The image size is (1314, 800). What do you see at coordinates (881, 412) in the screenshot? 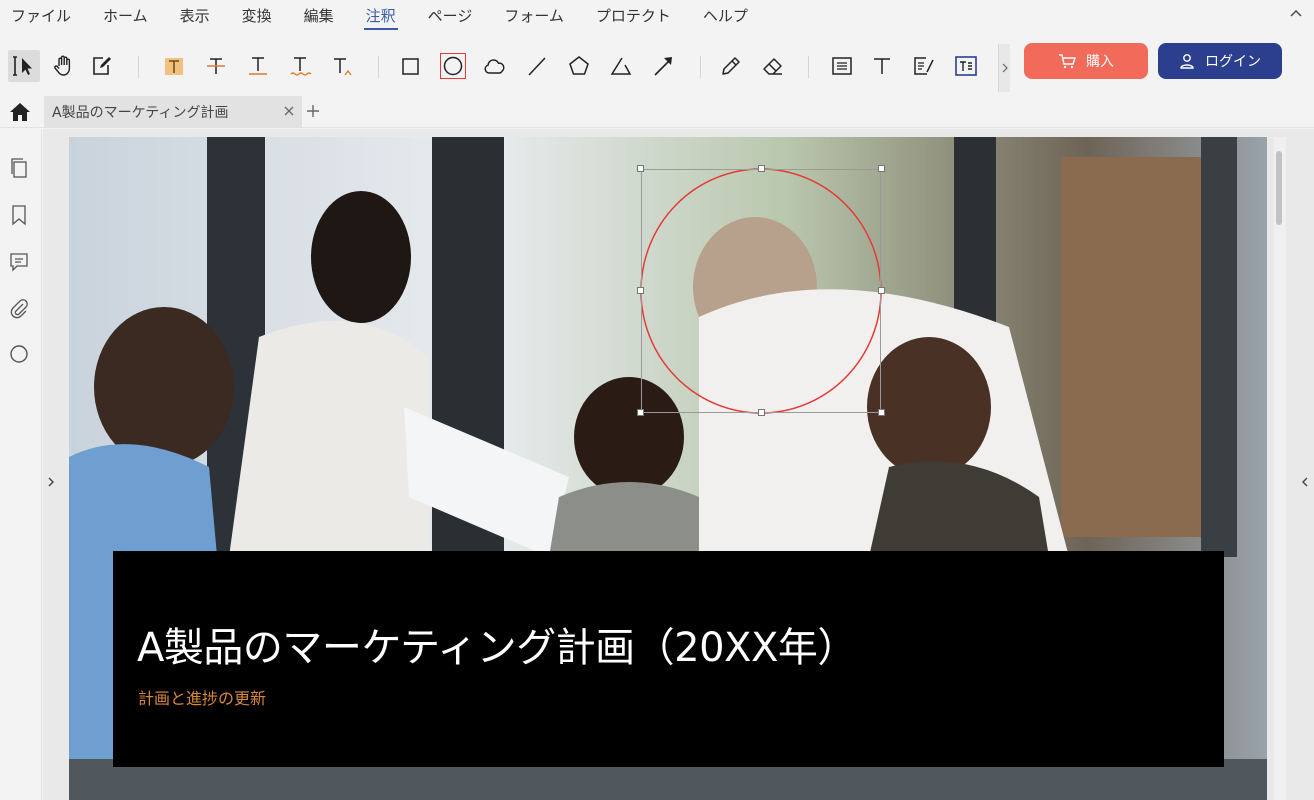
I see `resize-handle-bottom-right` at bounding box center [881, 412].